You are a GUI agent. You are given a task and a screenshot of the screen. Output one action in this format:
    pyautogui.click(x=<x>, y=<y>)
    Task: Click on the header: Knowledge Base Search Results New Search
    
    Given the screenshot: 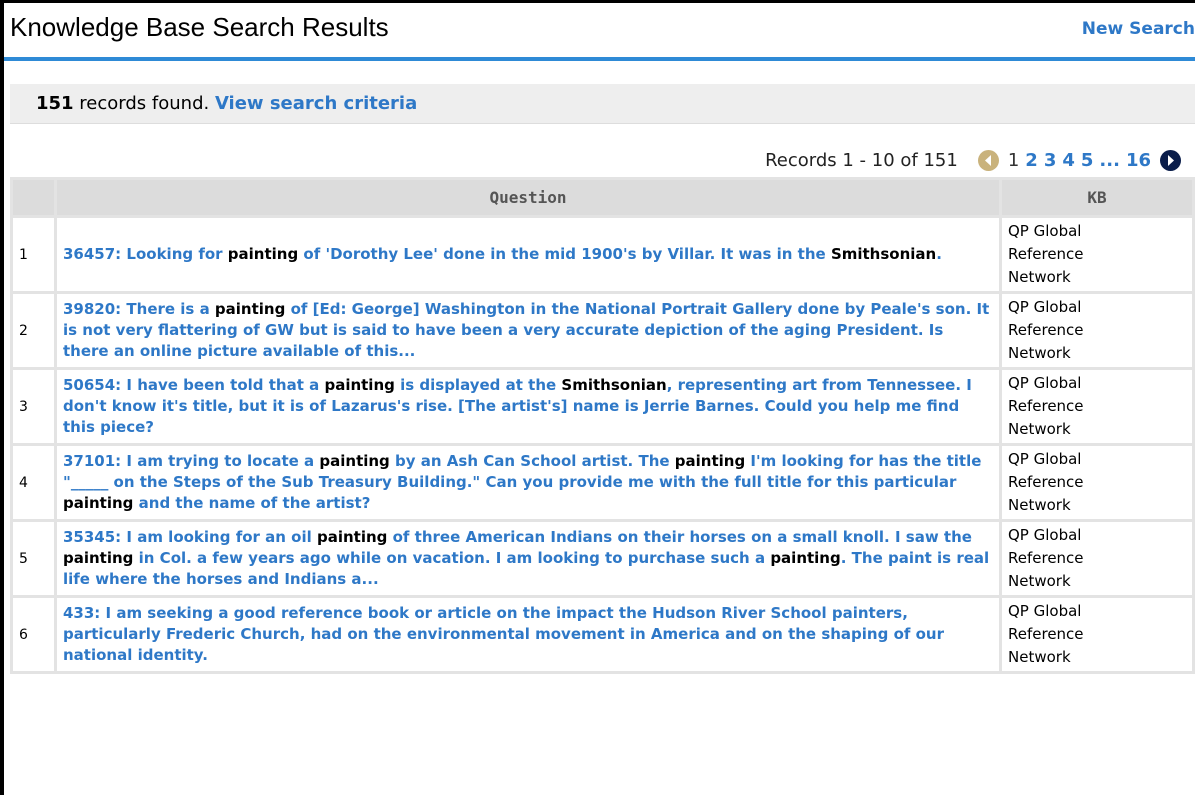 What is the action you would take?
    pyautogui.click(x=599, y=32)
    